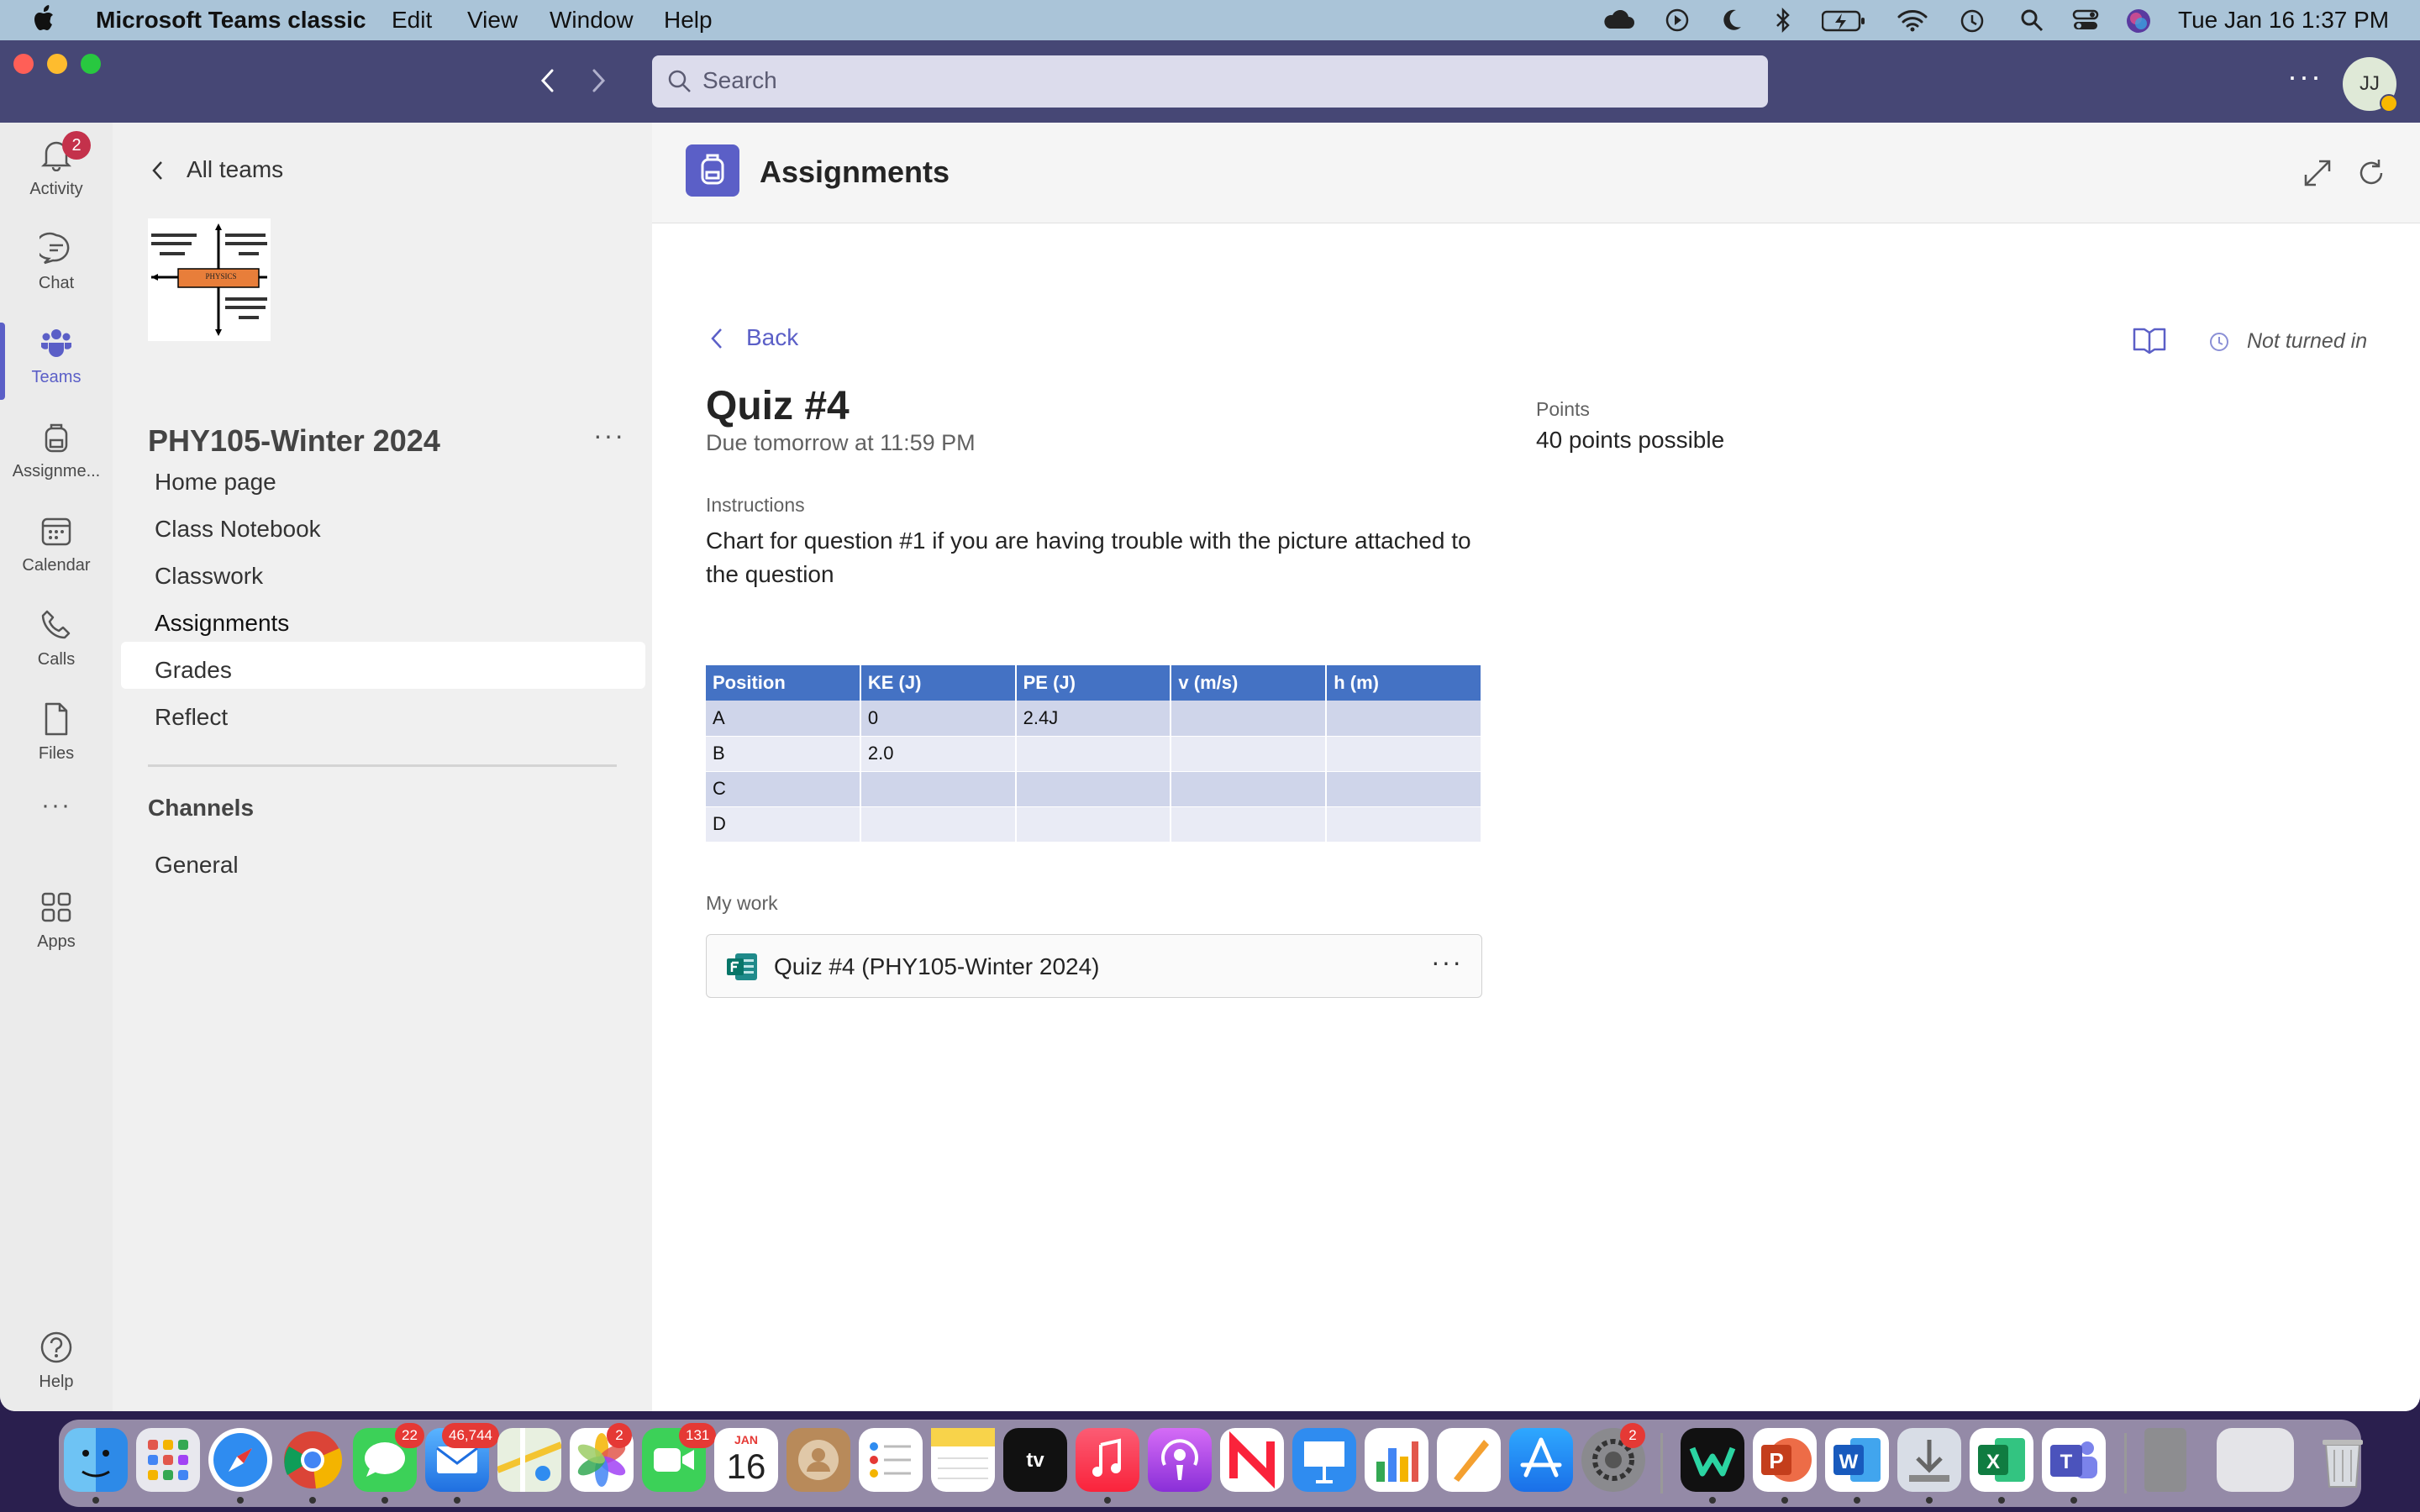  I want to click on launchpad-icon, so click(168, 1460).